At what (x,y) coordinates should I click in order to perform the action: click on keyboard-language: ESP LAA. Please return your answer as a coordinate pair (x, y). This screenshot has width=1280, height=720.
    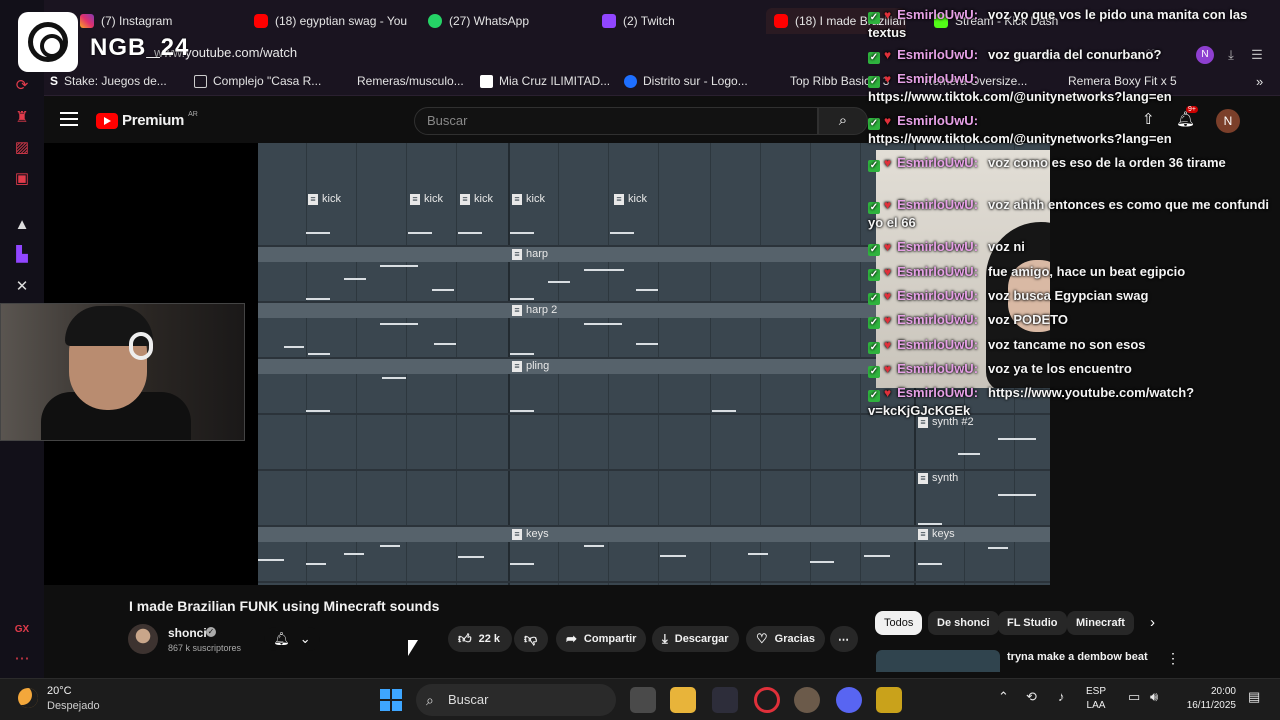
    Looking at the image, I should click on (1096, 699).